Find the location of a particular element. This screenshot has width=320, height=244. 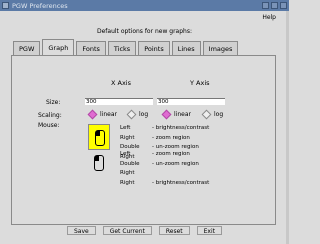

title-bar: PGW Preferences is located at coordinates (144, 5).